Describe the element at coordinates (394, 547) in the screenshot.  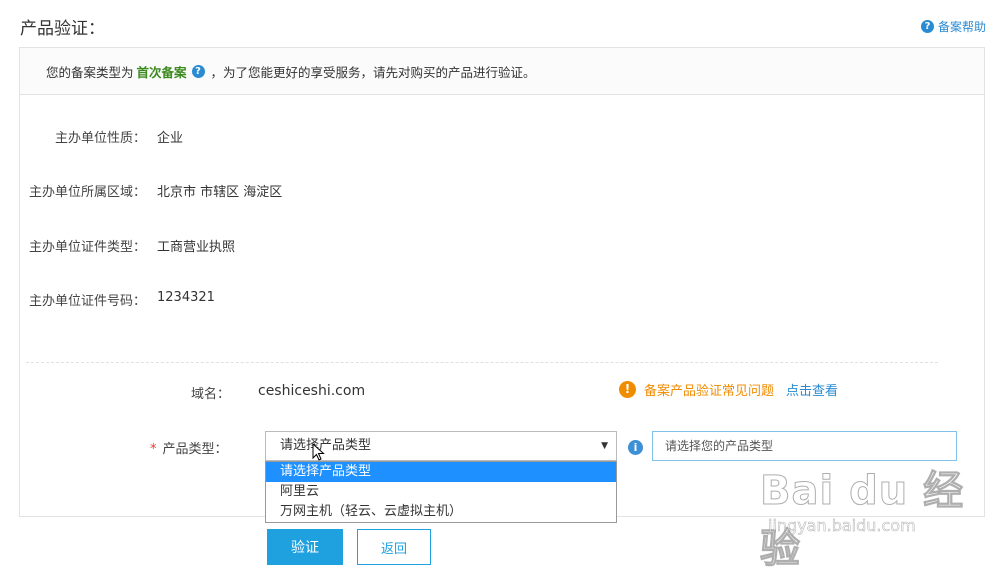
I see `back-button: 返回` at that location.